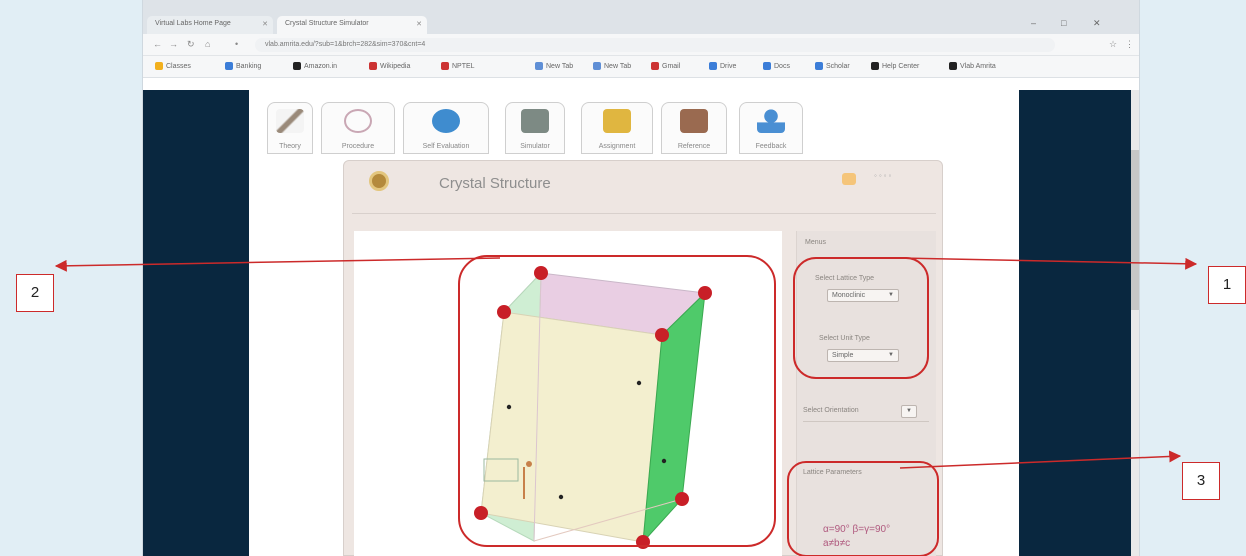  I want to click on browser-tab-home: Virtual Labs Home Page ✕, so click(210, 25).